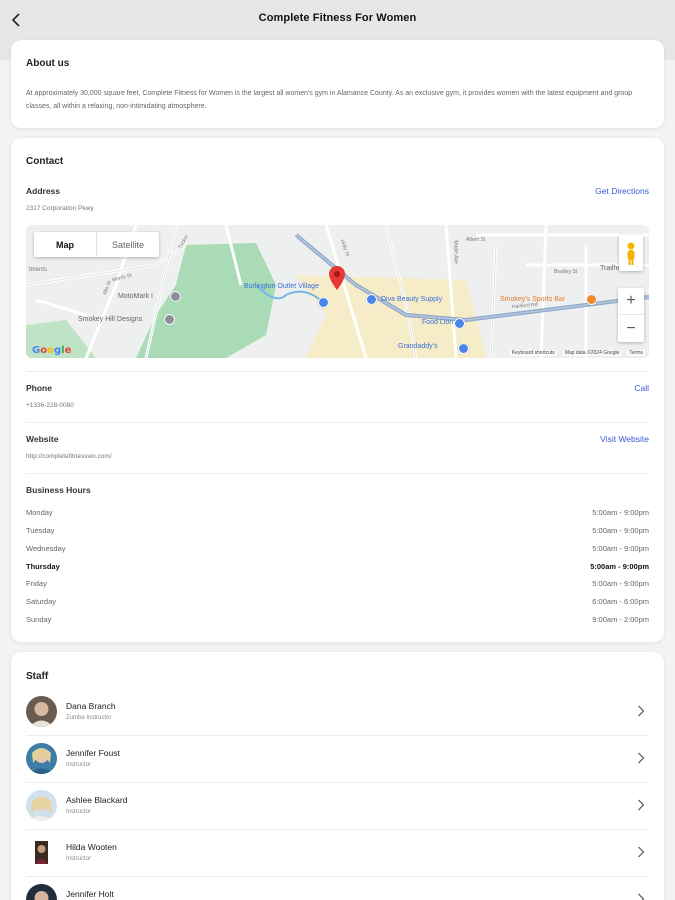  What do you see at coordinates (337, 712) in the screenshot?
I see `staff-item: Dana Branch Zumba Instructor` at bounding box center [337, 712].